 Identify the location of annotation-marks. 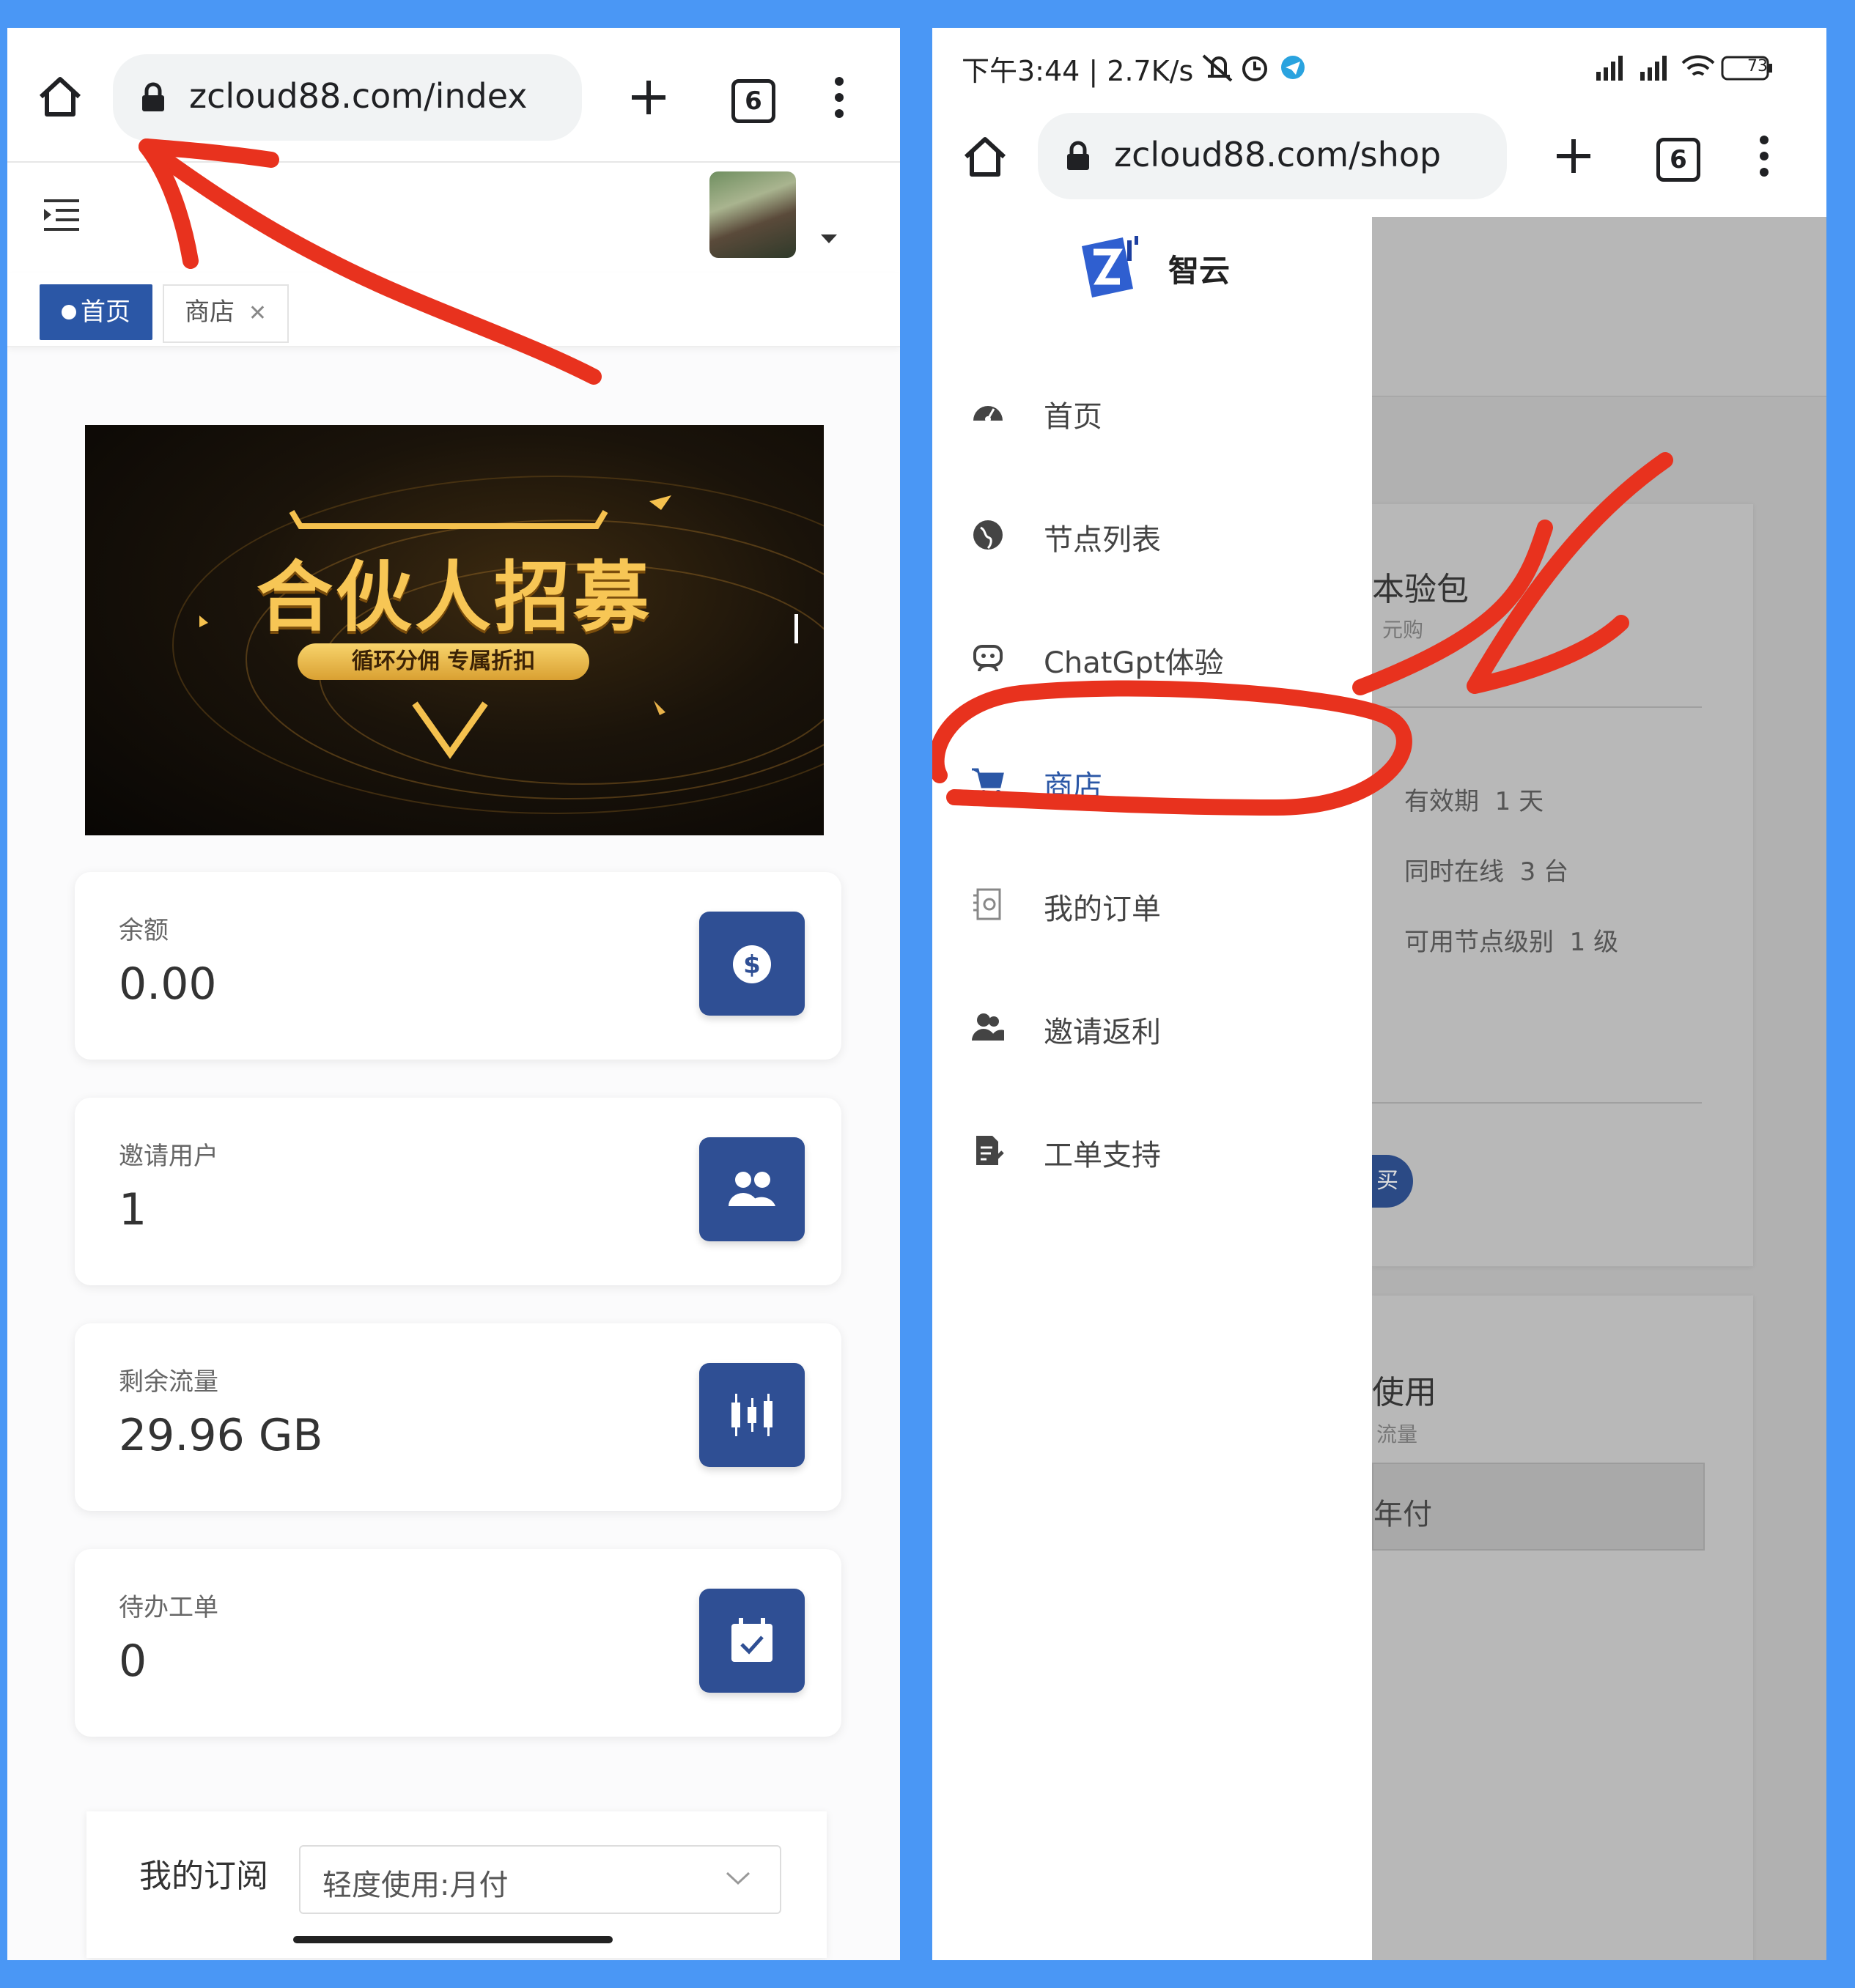
(1302, 634).